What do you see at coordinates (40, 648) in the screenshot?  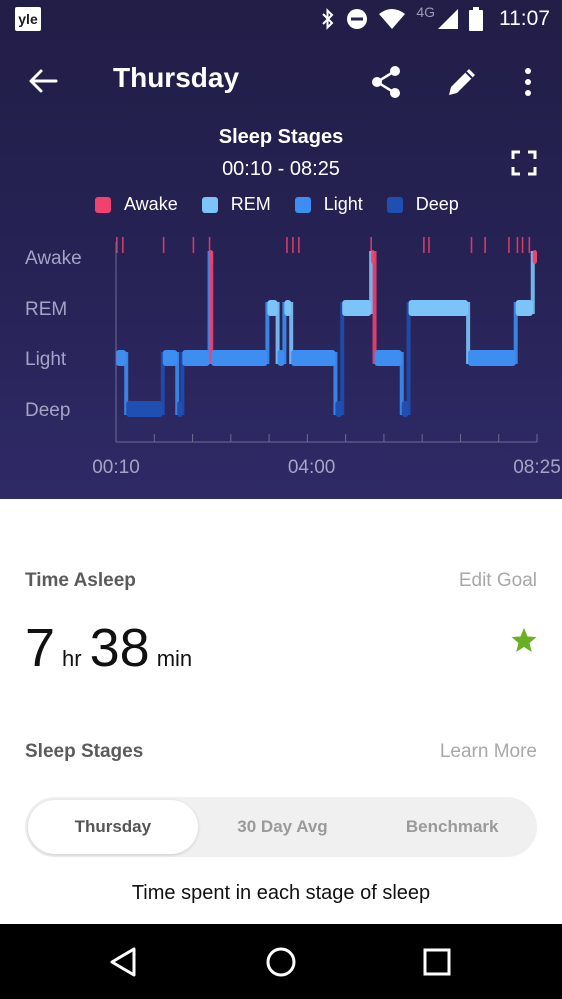 I see `hours-value: 7` at bounding box center [40, 648].